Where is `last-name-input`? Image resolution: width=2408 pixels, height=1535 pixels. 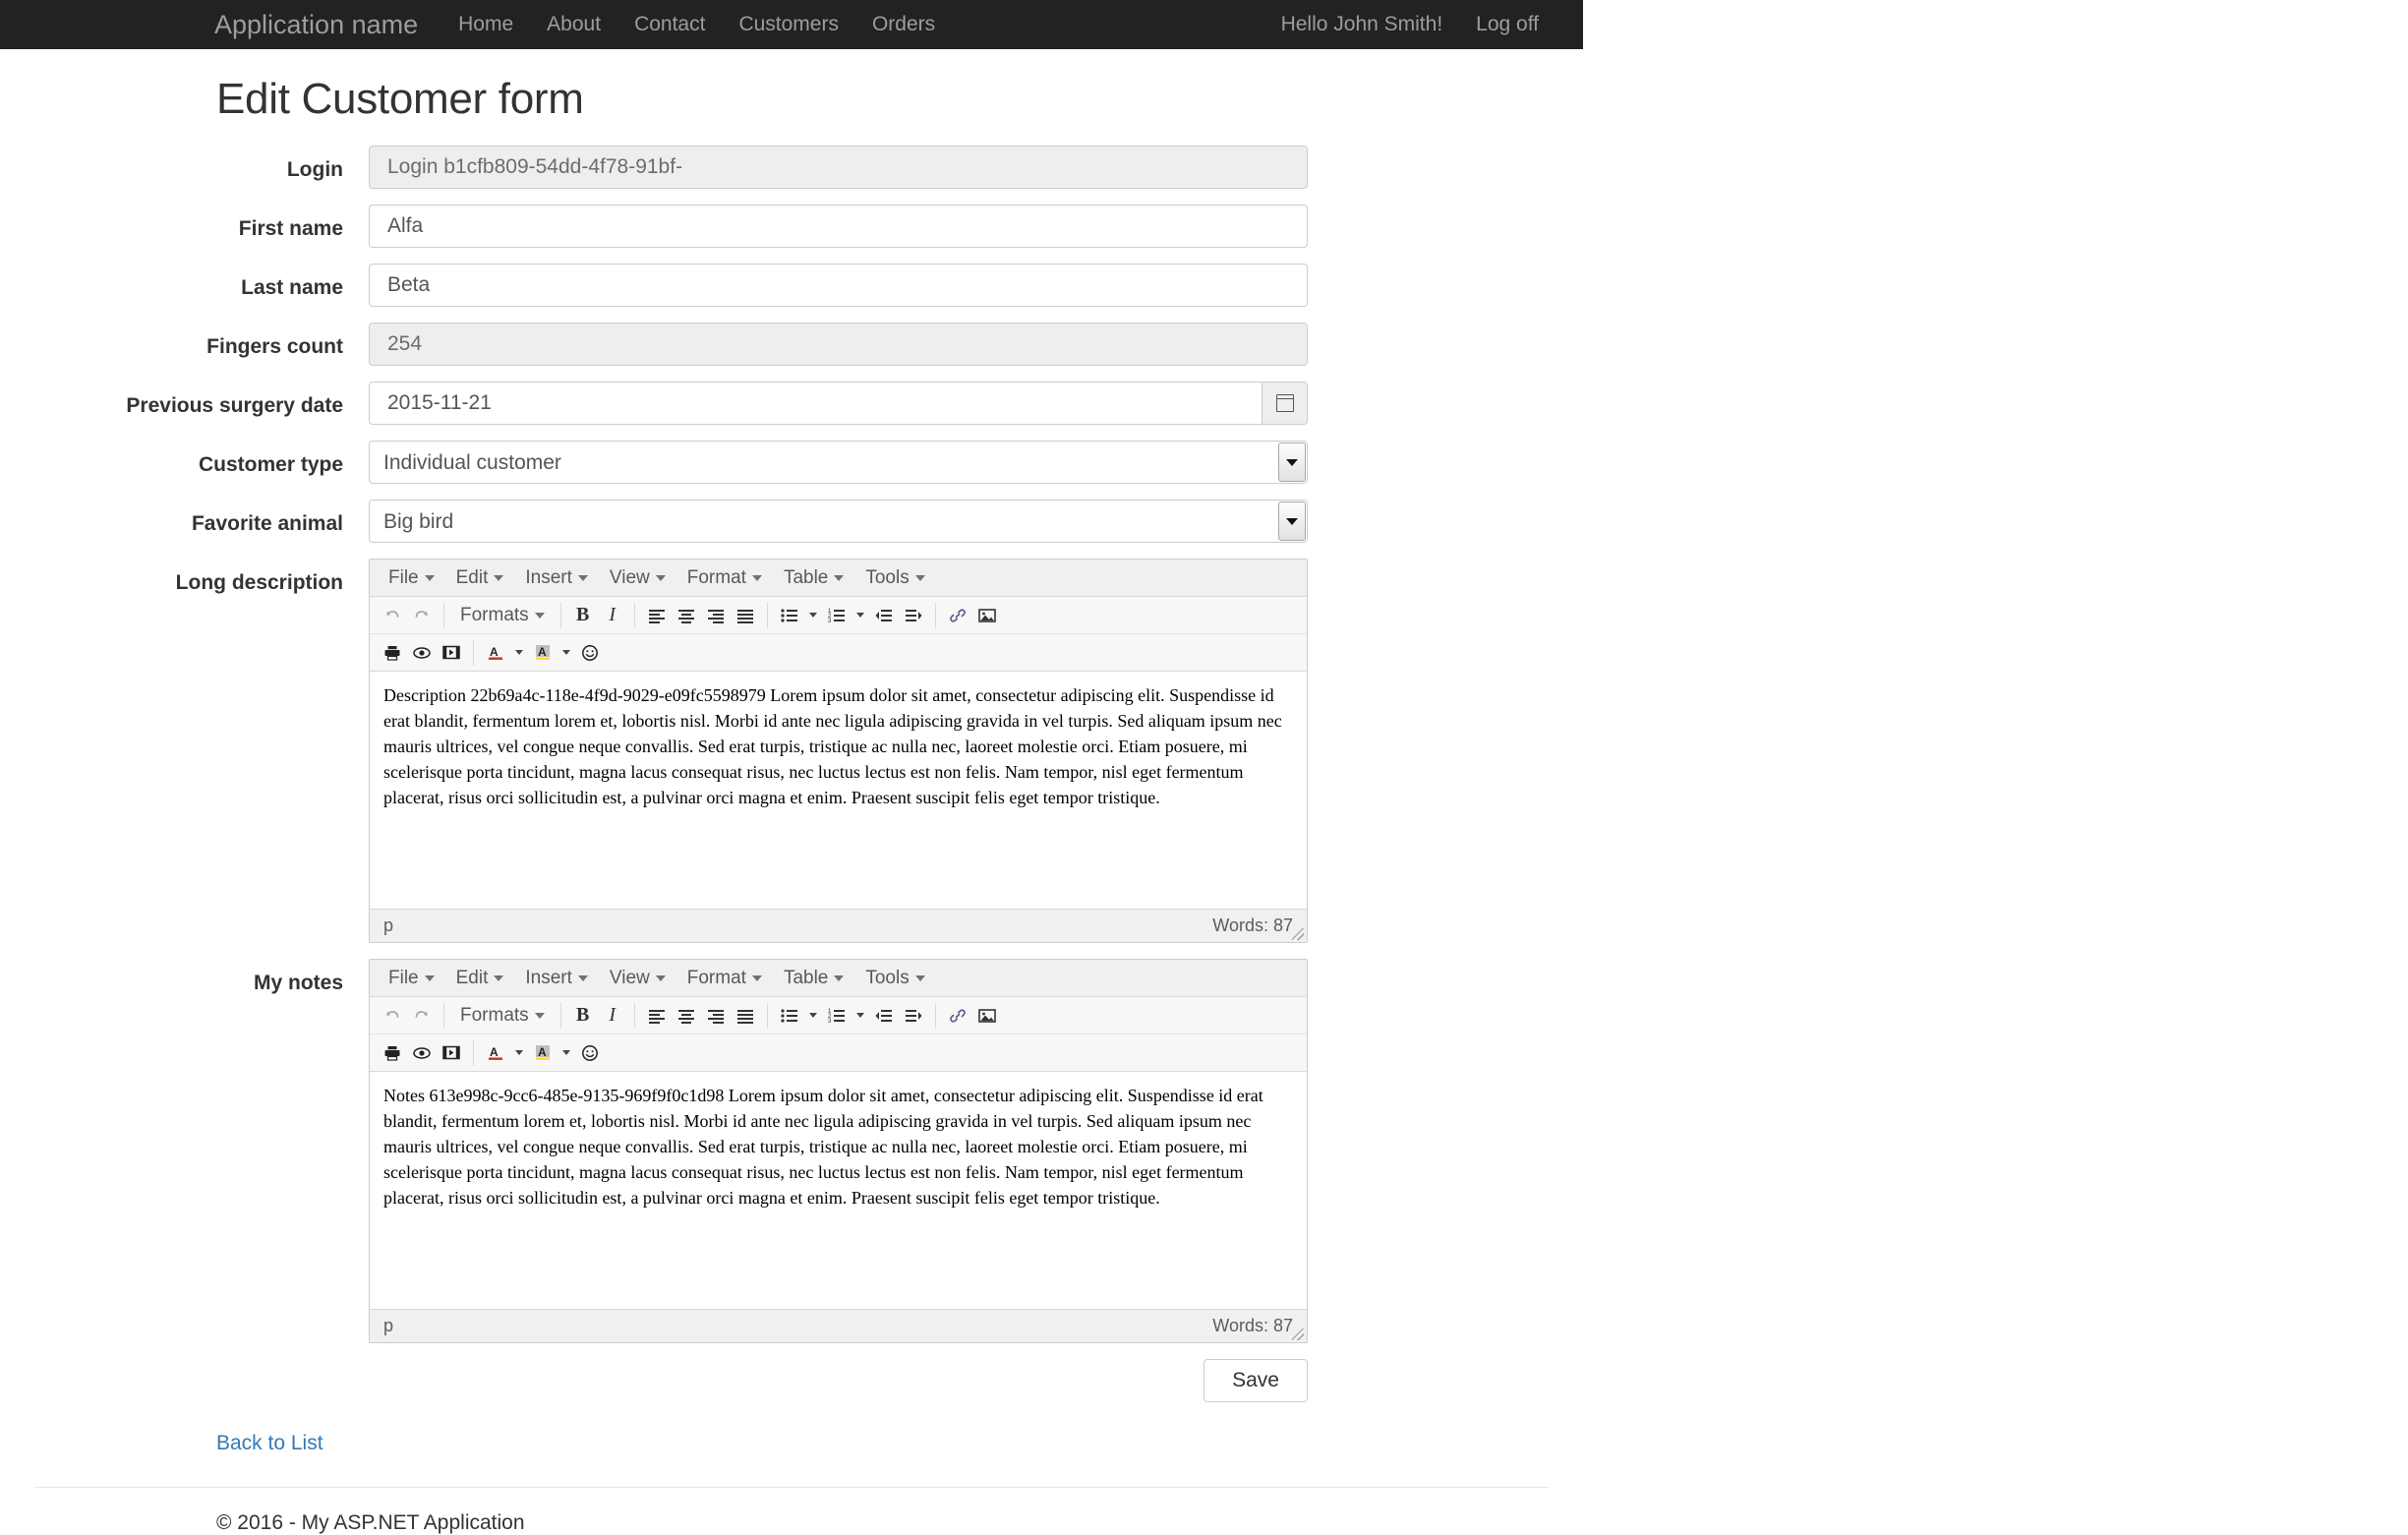
last-name-input is located at coordinates (838, 286).